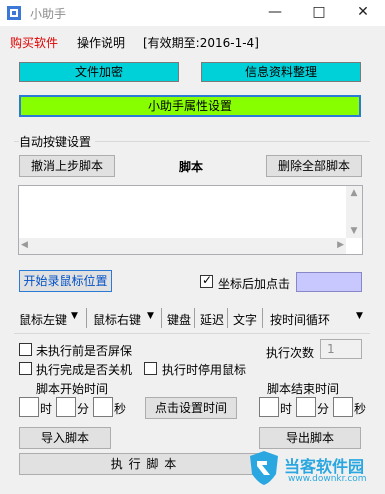 This screenshot has width=385, height=494. I want to click on scroll-right-icon: ▶, so click(340, 245).